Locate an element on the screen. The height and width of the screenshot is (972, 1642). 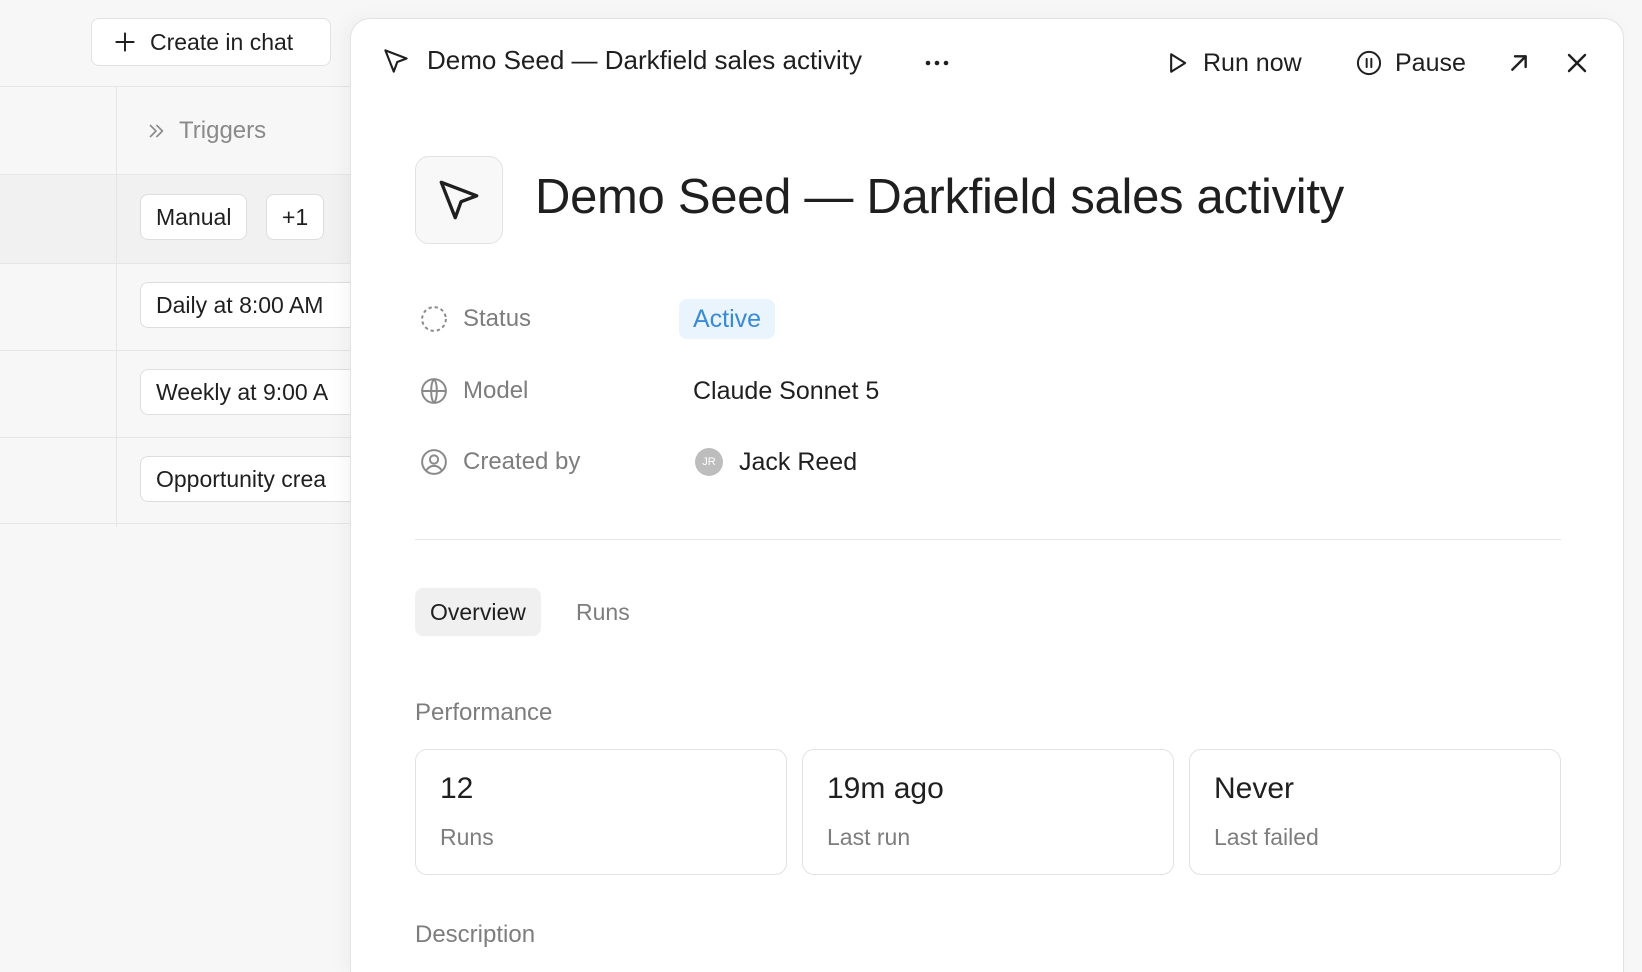
open-full-page-button is located at coordinates (1519, 63).